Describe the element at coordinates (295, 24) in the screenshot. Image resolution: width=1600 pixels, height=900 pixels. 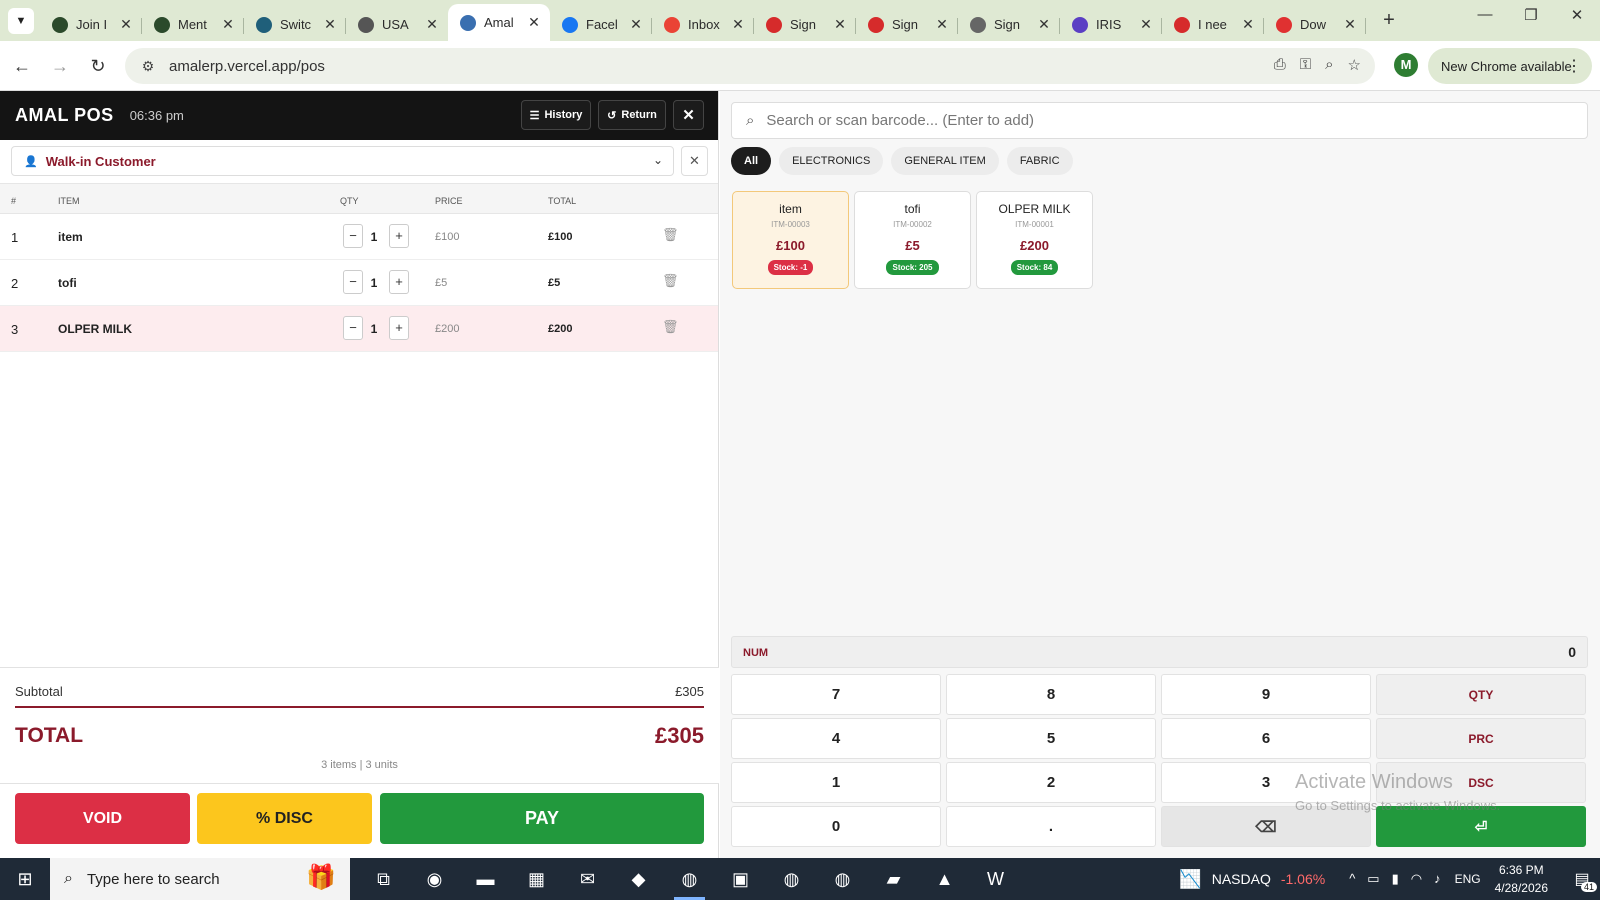
I see `browser-tab: Switc ✕` at that location.